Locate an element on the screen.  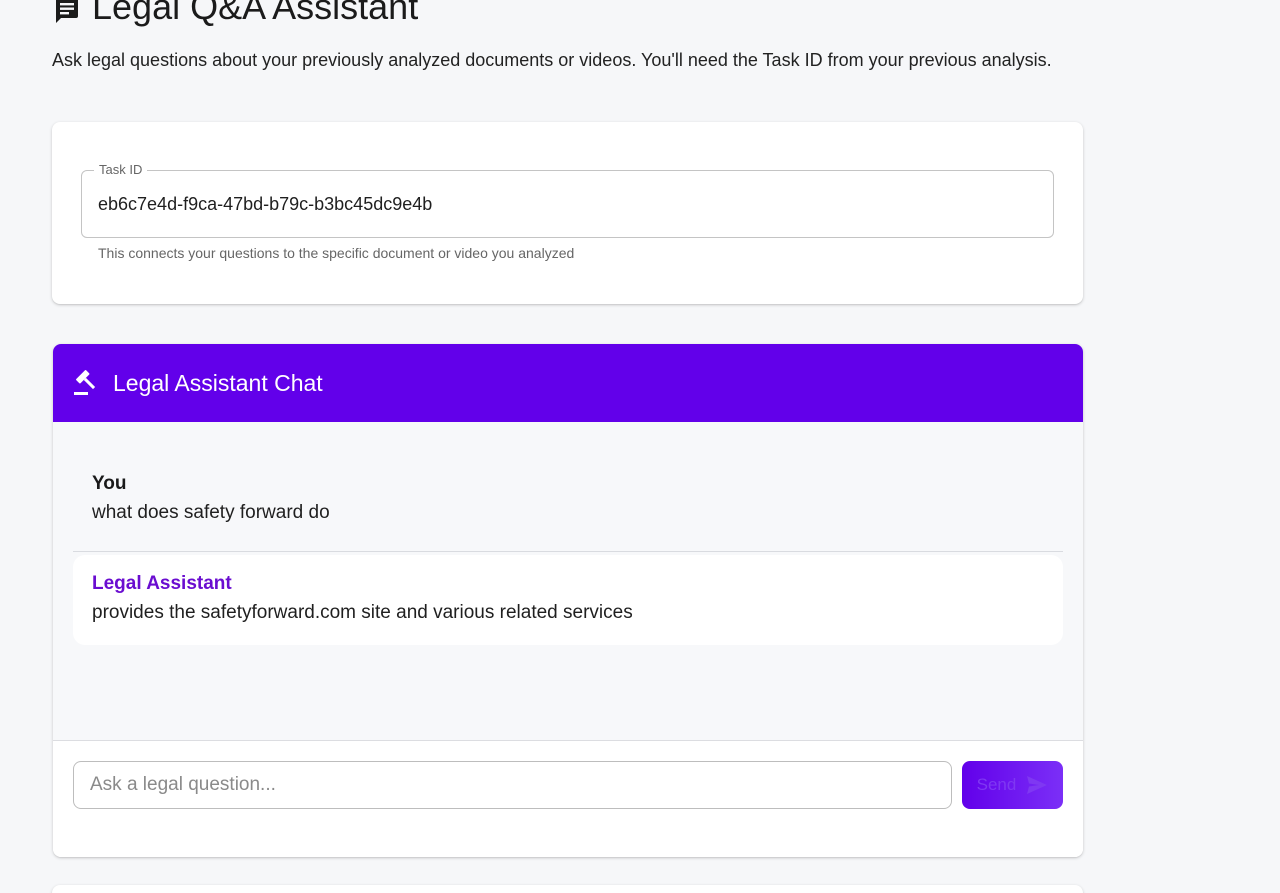
page-title: Legal Q&A Assistant is located at coordinates (235, 14).